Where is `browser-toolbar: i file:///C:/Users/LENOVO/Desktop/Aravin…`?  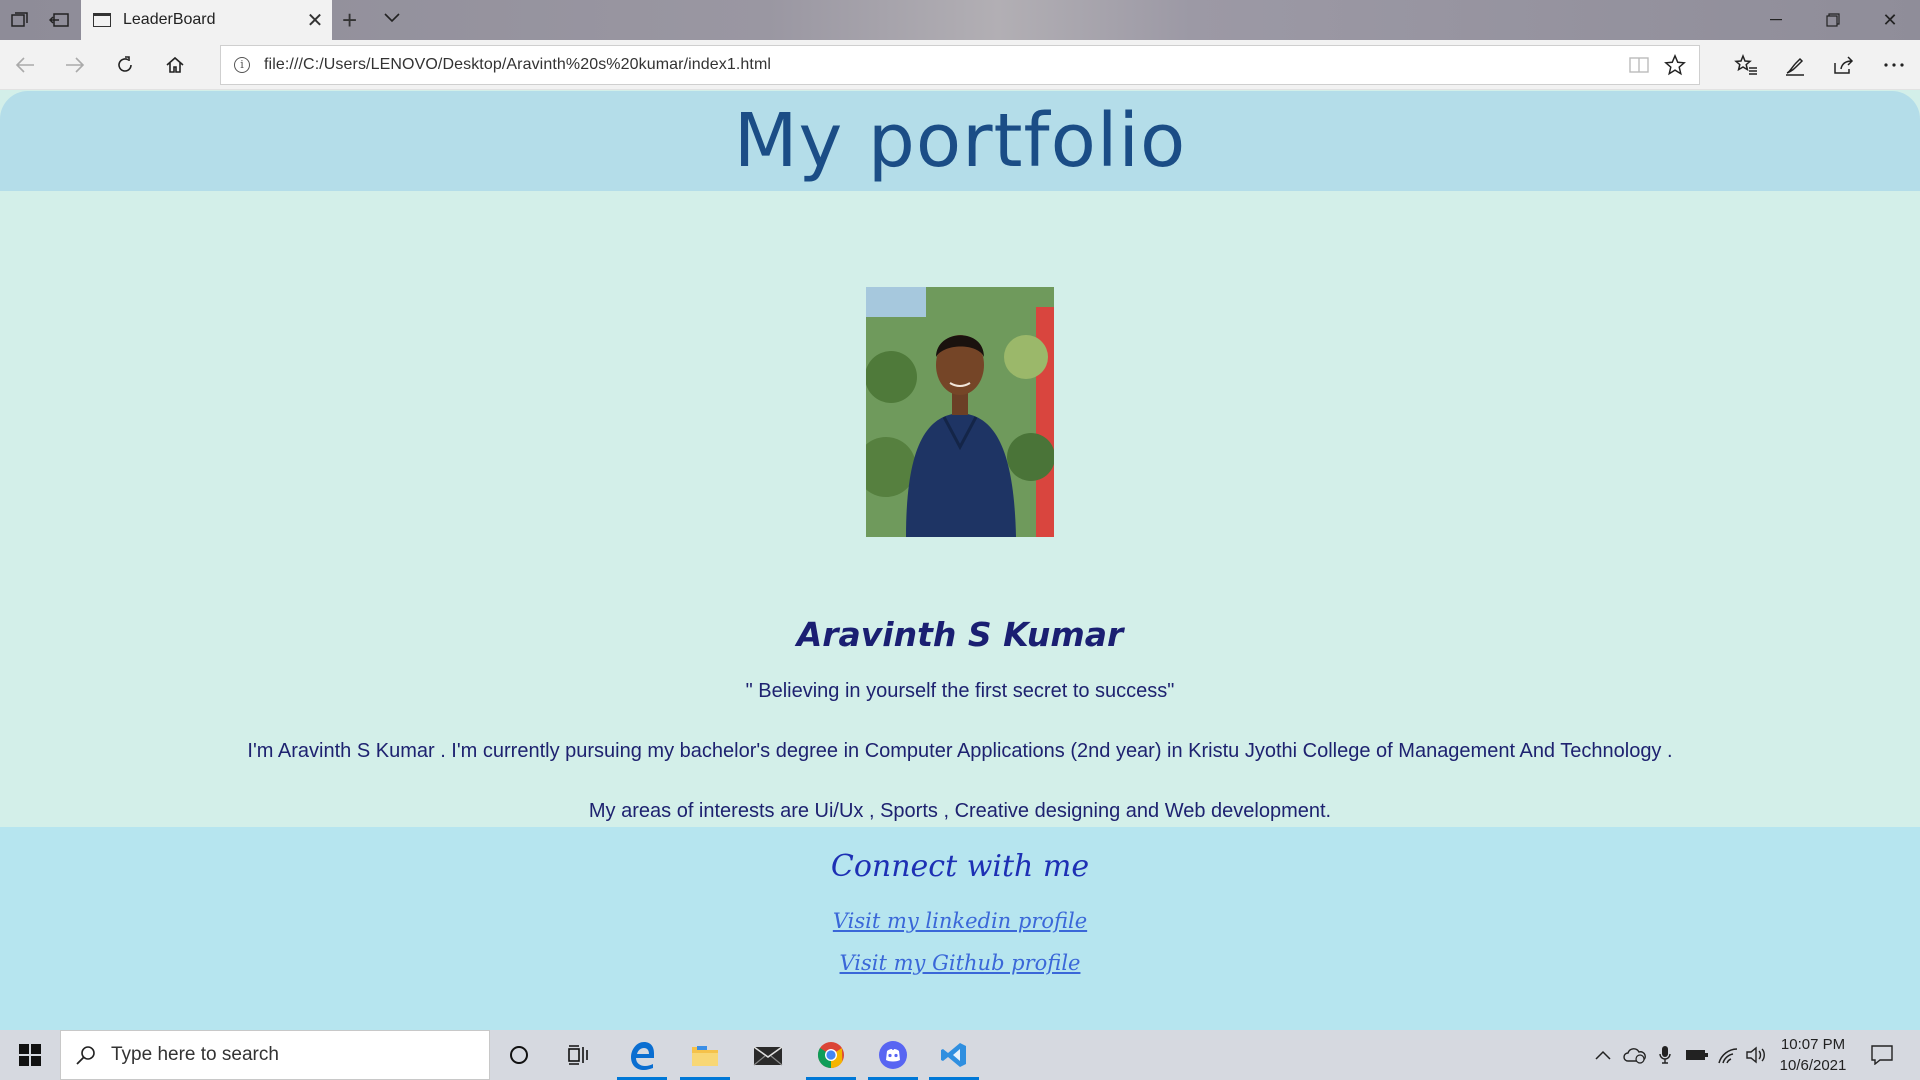
browser-toolbar: i file:///C:/Users/LENOVO/Desktop/Aravin… is located at coordinates (960, 65).